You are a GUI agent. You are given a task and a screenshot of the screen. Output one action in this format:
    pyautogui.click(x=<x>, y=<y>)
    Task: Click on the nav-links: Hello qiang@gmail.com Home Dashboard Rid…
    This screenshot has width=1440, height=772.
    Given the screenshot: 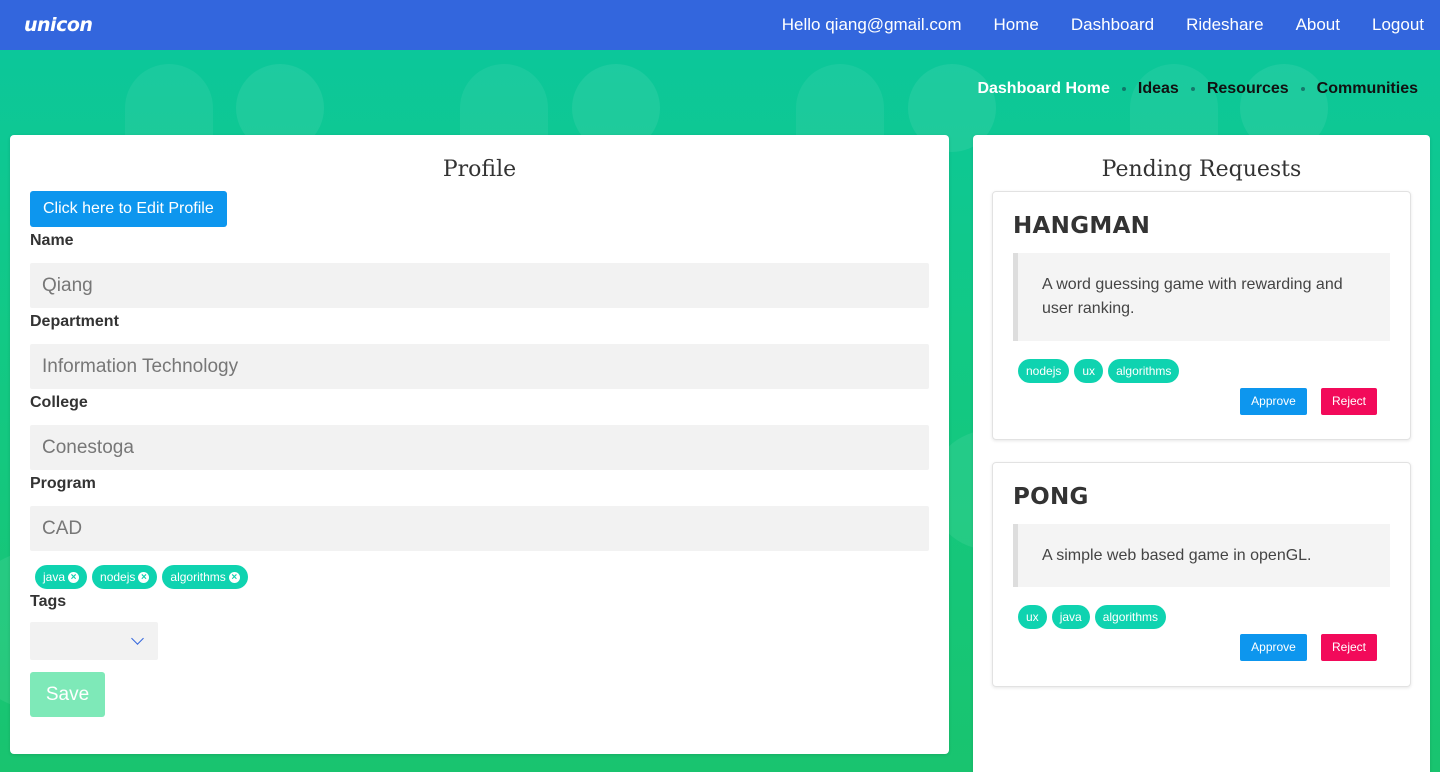 What is the action you would take?
    pyautogui.click(x=1103, y=25)
    